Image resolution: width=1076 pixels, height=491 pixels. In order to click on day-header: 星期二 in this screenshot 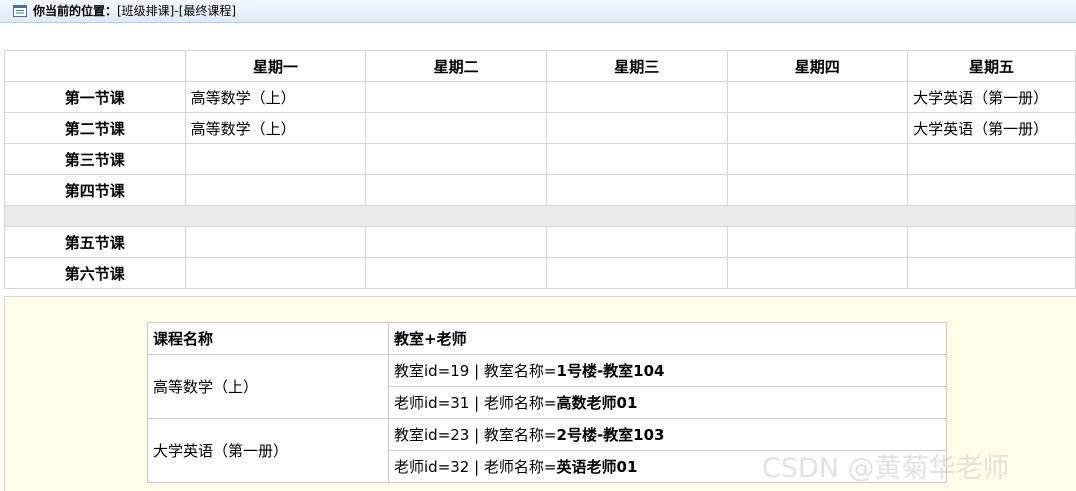, I will do `click(456, 66)`.